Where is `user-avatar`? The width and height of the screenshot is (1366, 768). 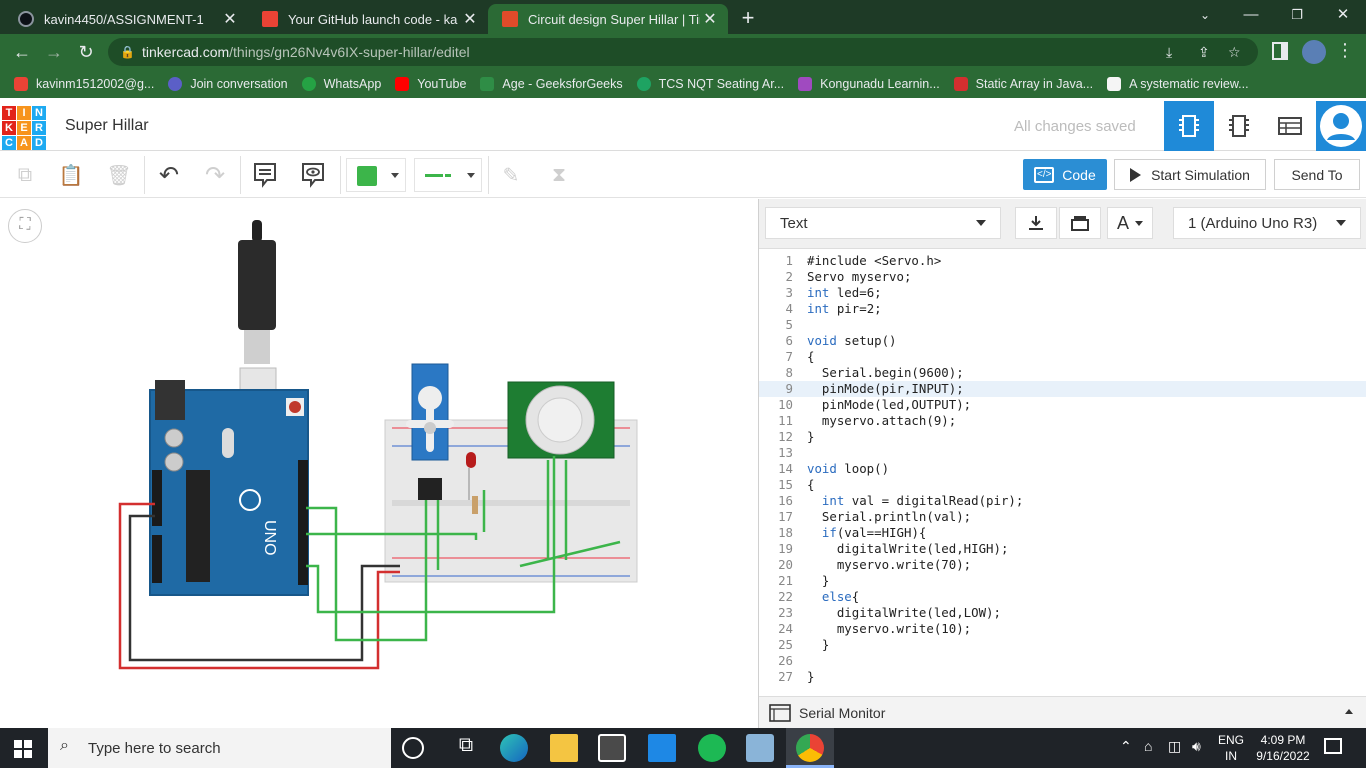
user-avatar is located at coordinates (1341, 126).